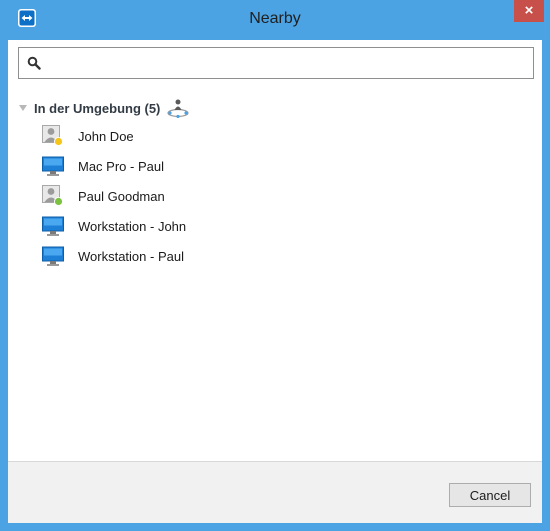 The width and height of the screenshot is (550, 531). Describe the element at coordinates (58, 201) in the screenshot. I see `status-online-dot` at that location.